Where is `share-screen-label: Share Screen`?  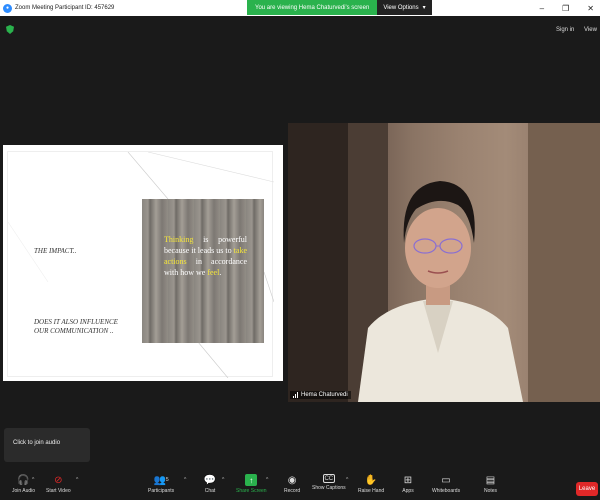 share-screen-label: Share Screen is located at coordinates (251, 491).